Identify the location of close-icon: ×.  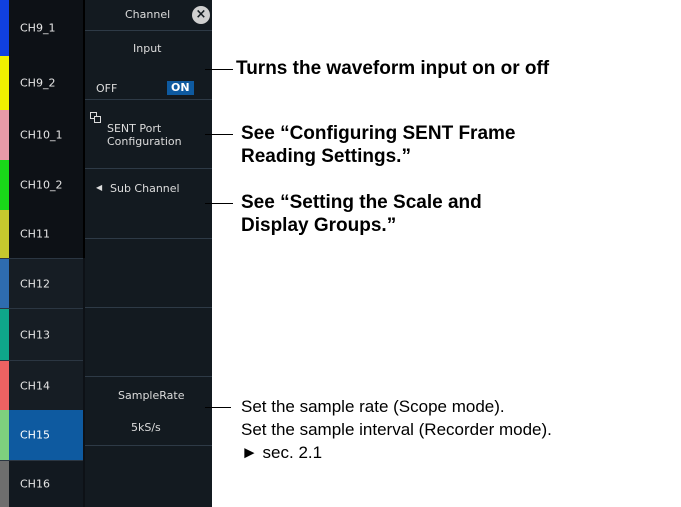
(201, 15).